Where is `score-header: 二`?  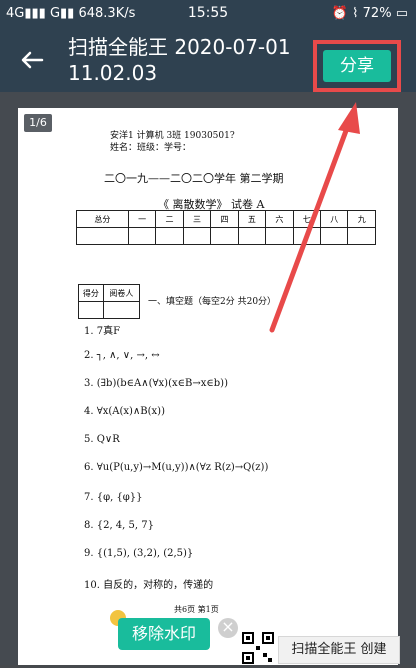
score-header: 二 is located at coordinates (169, 219).